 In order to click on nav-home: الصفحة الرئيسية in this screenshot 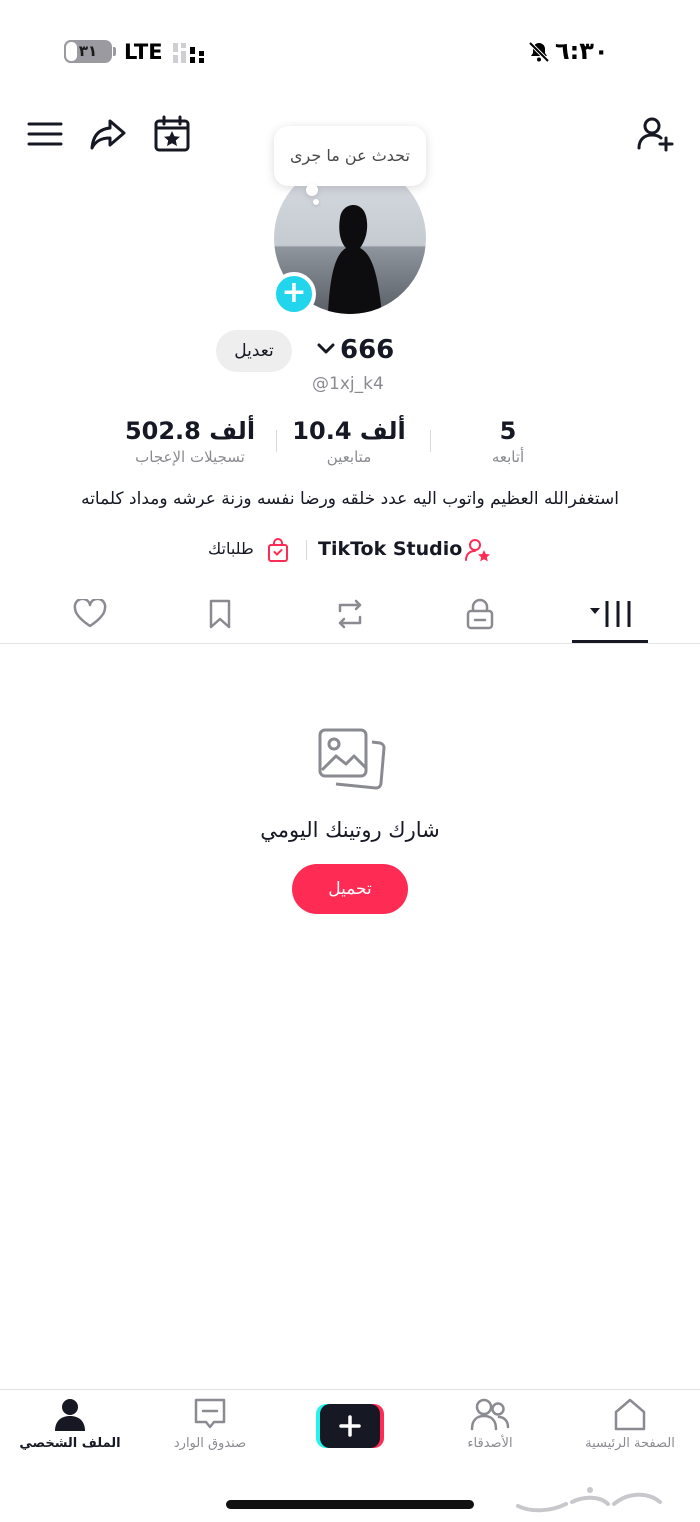, I will do `click(630, 1431)`.